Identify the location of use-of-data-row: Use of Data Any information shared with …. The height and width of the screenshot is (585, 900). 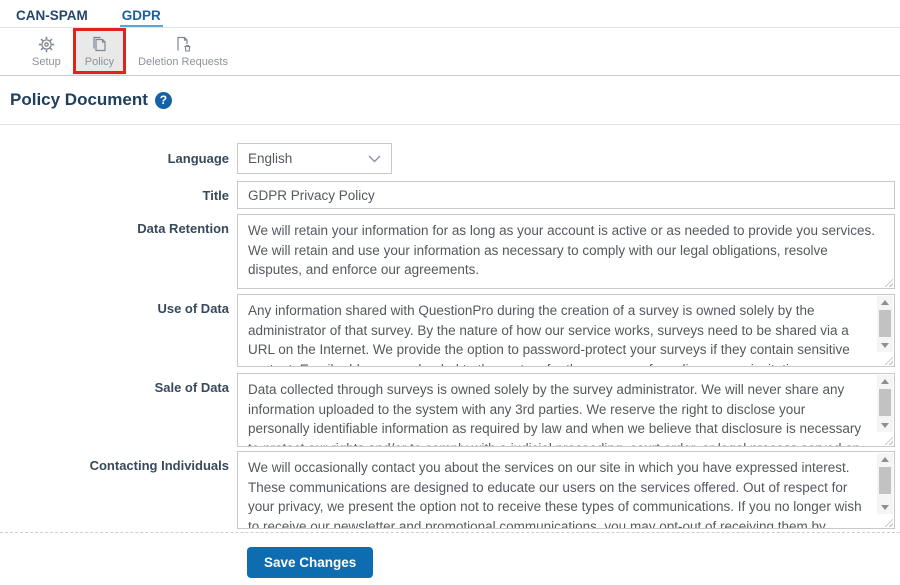
(447, 330).